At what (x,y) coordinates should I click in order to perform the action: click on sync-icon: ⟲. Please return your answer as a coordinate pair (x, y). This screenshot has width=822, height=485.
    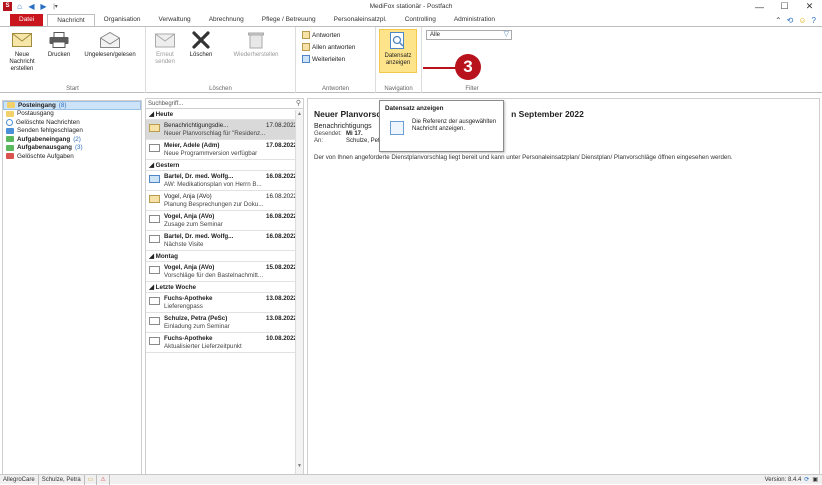
    Looking at the image, I should click on (790, 20).